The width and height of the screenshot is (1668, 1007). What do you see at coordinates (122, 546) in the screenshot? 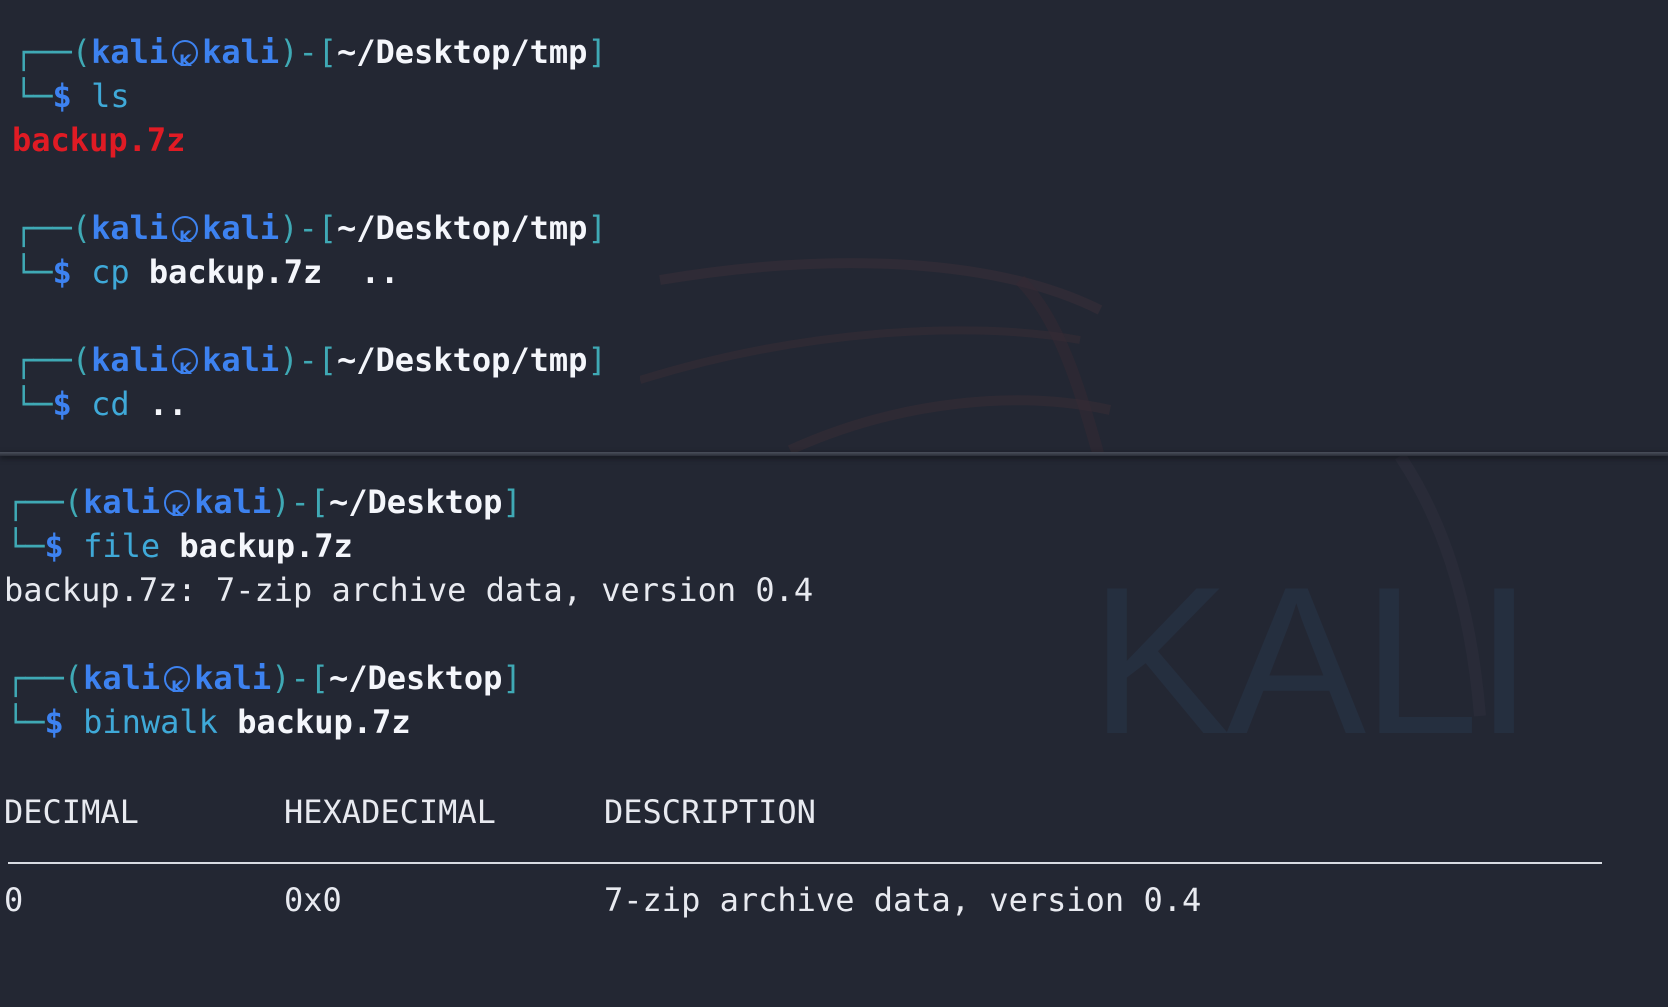
I see `command-text: file` at bounding box center [122, 546].